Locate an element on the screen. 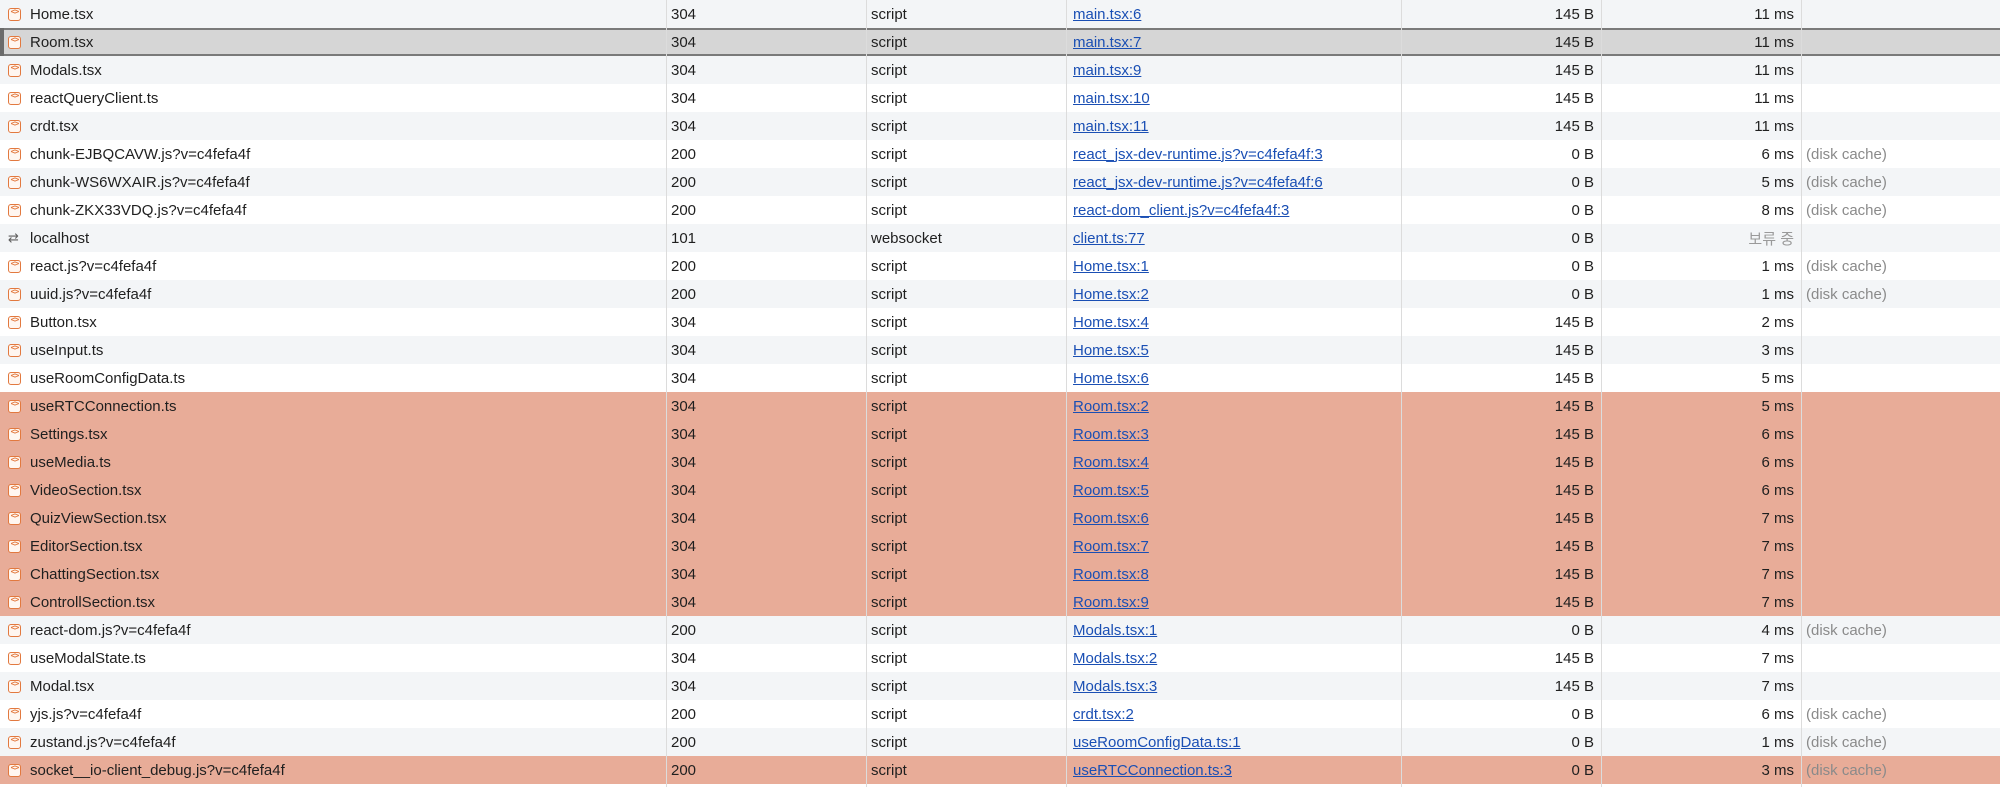 Image resolution: width=2000 pixels, height=787 pixels. initiator-link: main.tsx:10 is located at coordinates (1111, 98).